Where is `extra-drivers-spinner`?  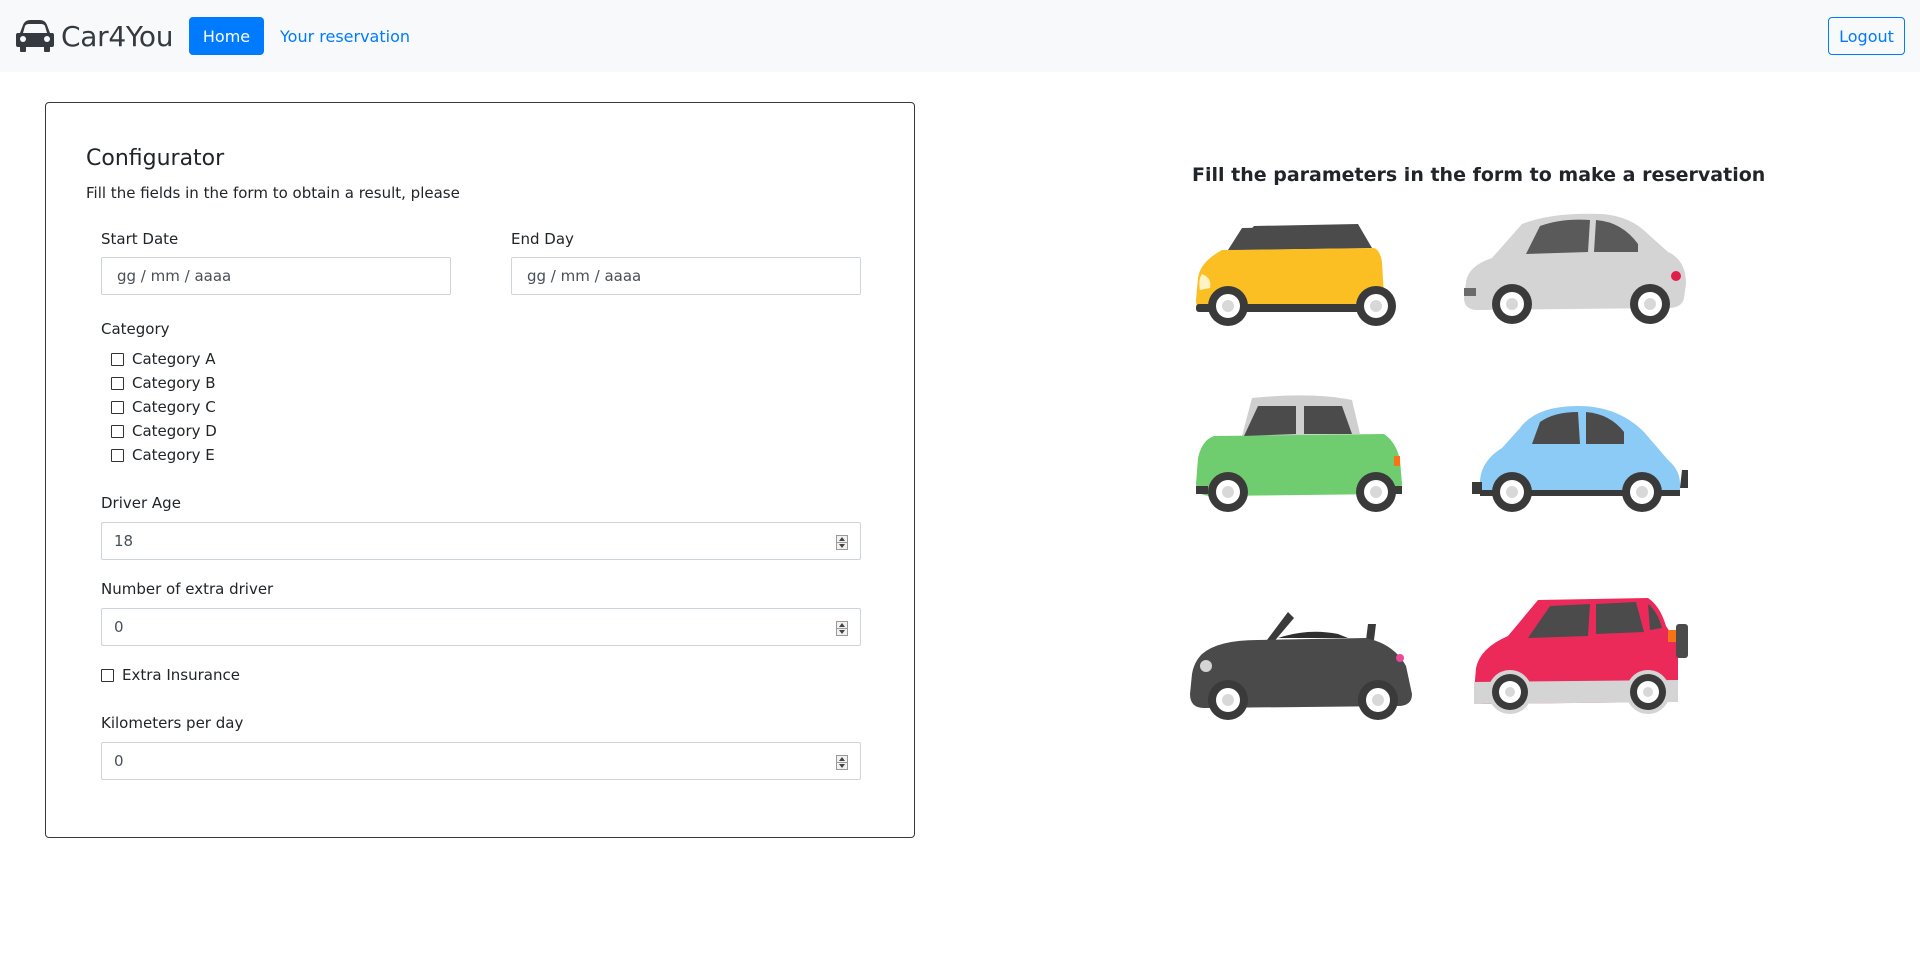
extra-drivers-spinner is located at coordinates (842, 628).